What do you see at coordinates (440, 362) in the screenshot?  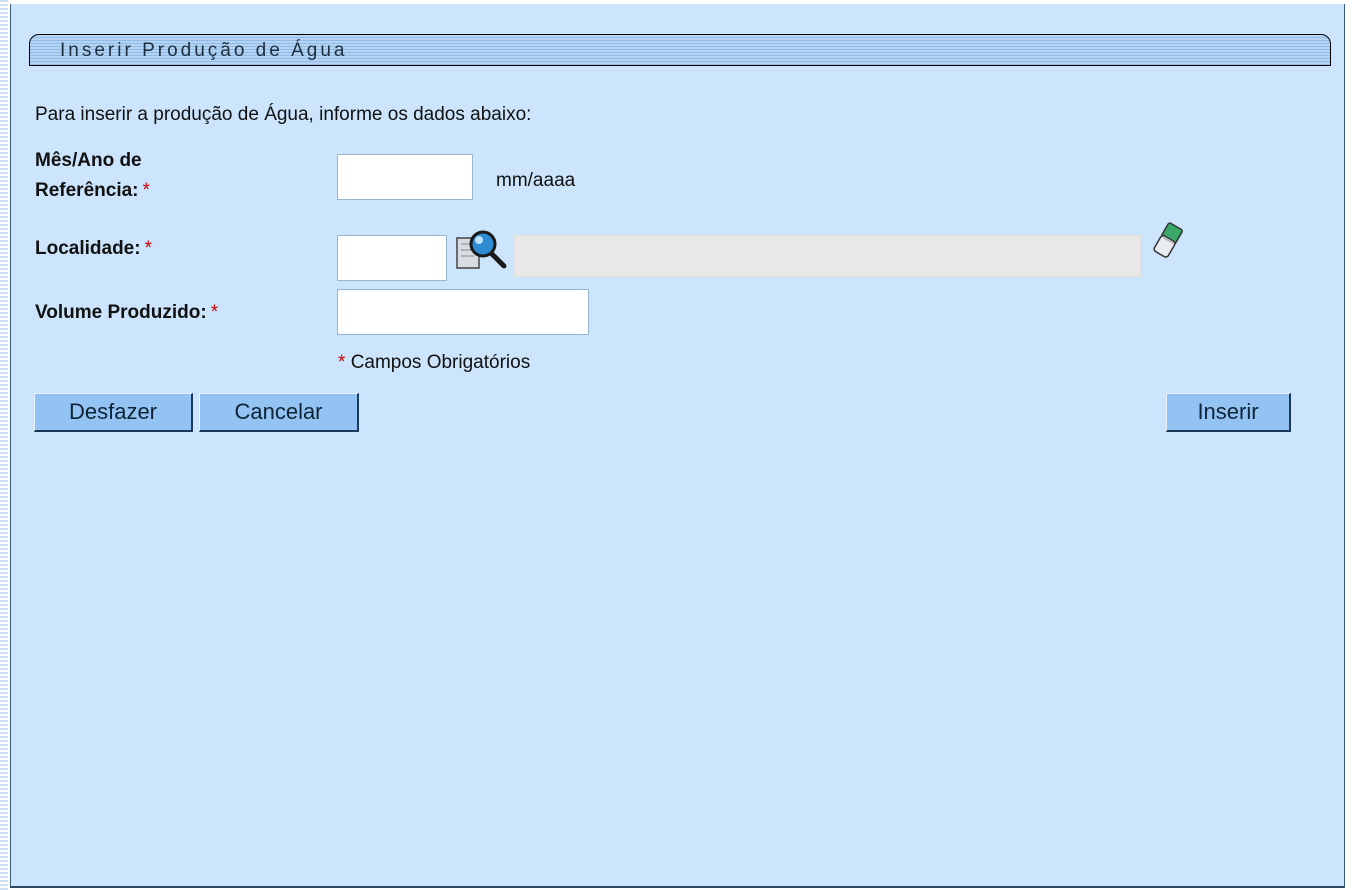 I see `required-note-text: Campos Obrigatórios` at bounding box center [440, 362].